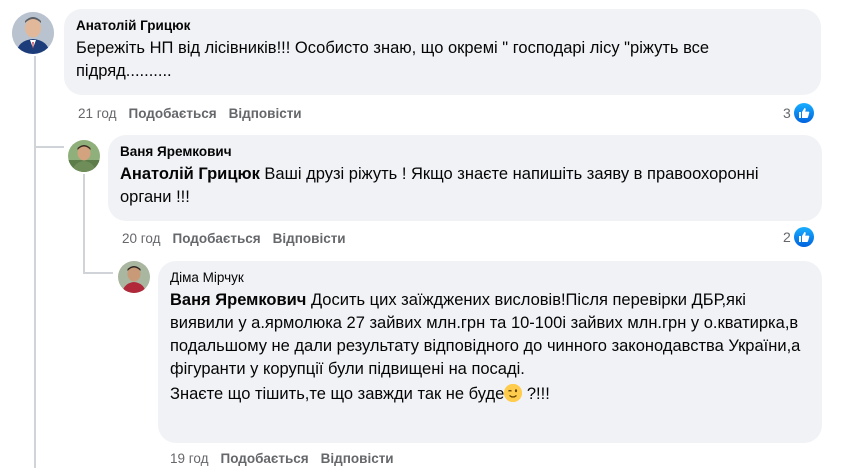 The image size is (857, 468). What do you see at coordinates (189, 459) in the screenshot?
I see `comment-timestamp: 19 год` at bounding box center [189, 459].